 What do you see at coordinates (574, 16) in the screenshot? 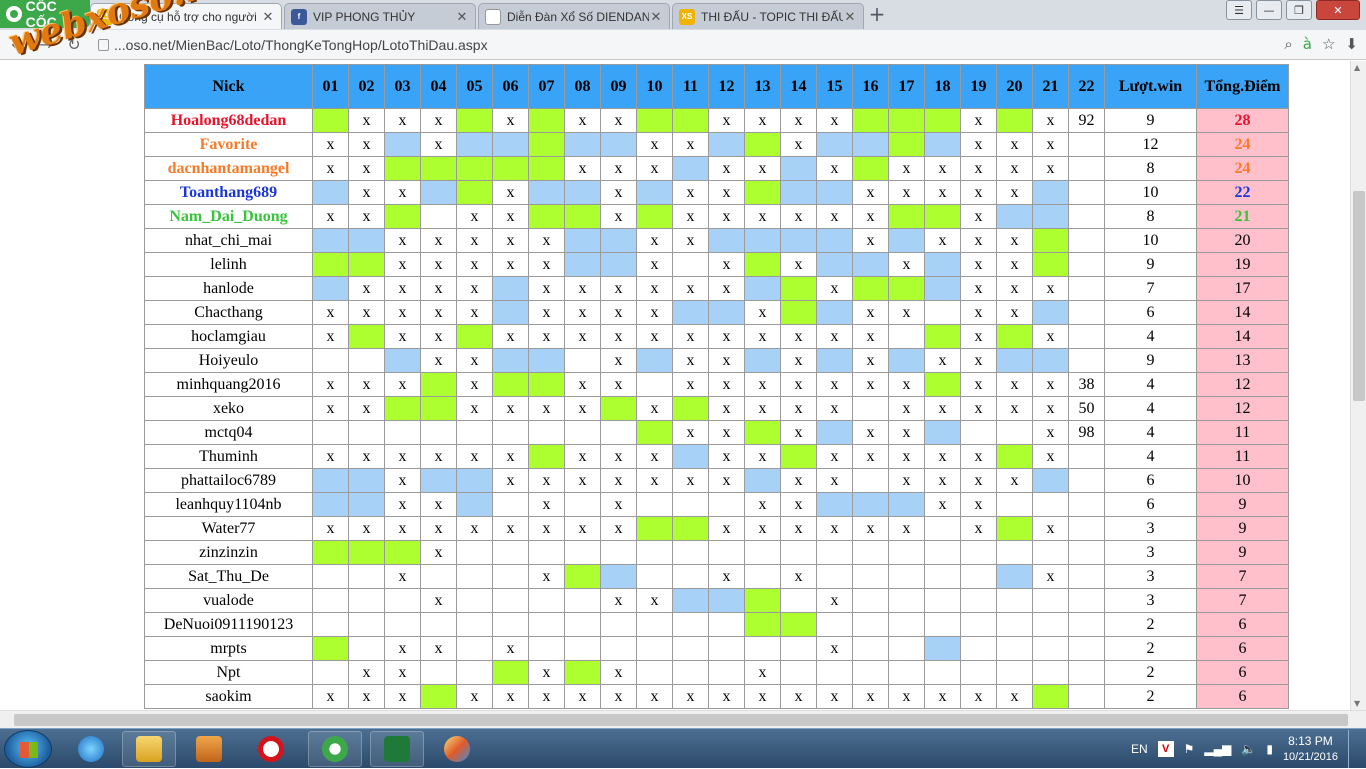
I see `tab-2: Diễn Đàn Xổ Số DIENDAN ✕` at bounding box center [574, 16].